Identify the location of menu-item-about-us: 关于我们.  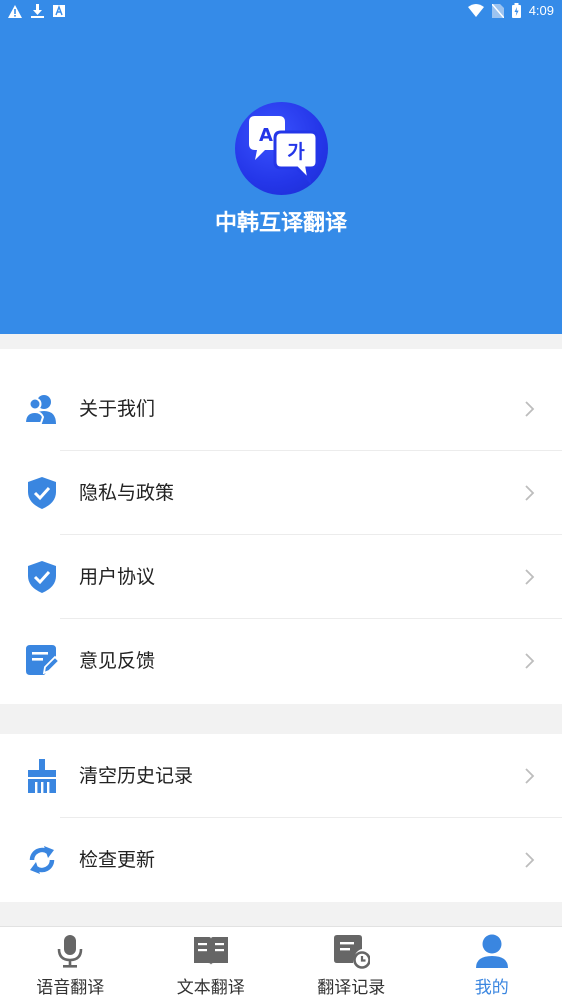
(281, 409).